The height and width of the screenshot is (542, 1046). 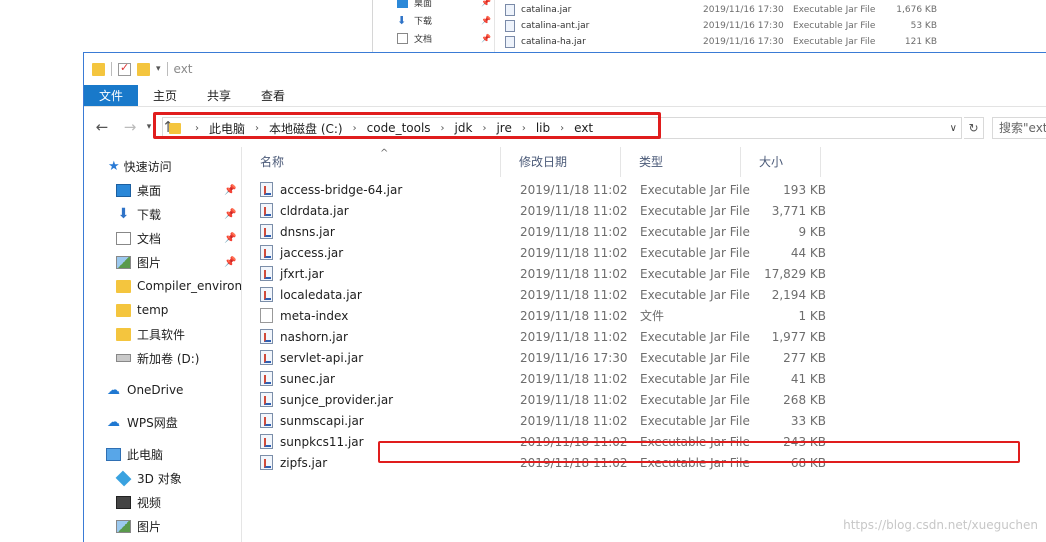 What do you see at coordinates (124, 68) in the screenshot?
I see `properties-icon` at bounding box center [124, 68].